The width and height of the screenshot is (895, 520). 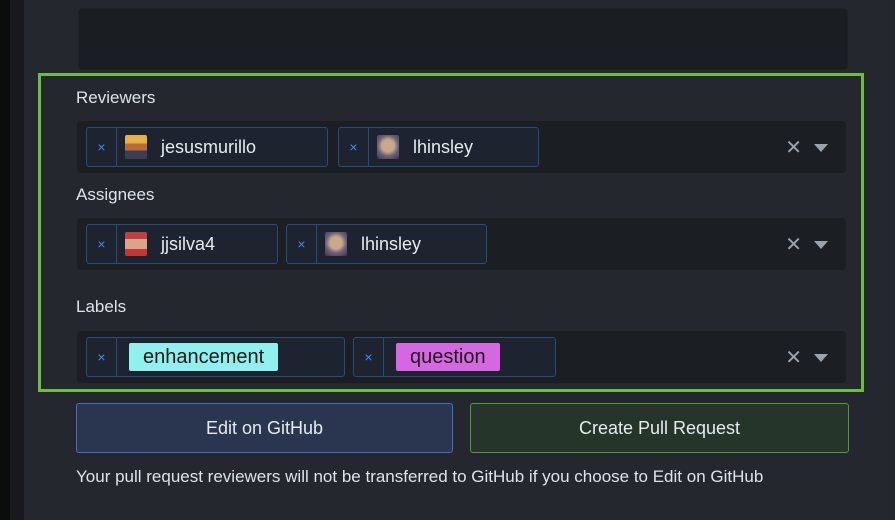 I want to click on description-textarea, so click(x=463, y=39).